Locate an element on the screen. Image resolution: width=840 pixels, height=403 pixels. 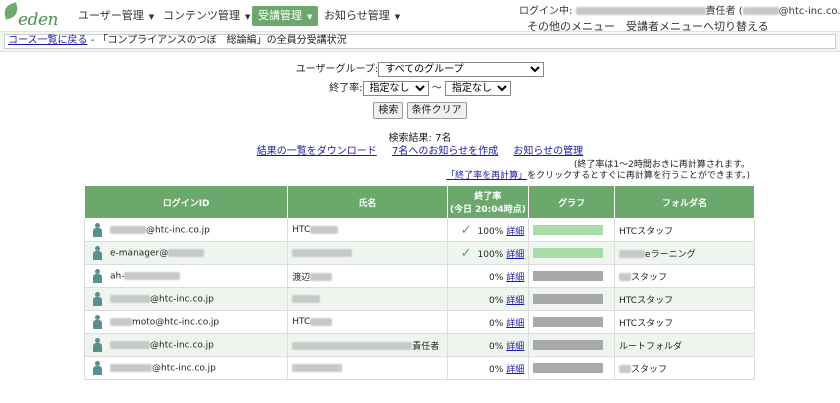
table-row: moto@htc-inc.co.jp HTC 0% 詳細 HTCスタッフ is located at coordinates (419, 322).